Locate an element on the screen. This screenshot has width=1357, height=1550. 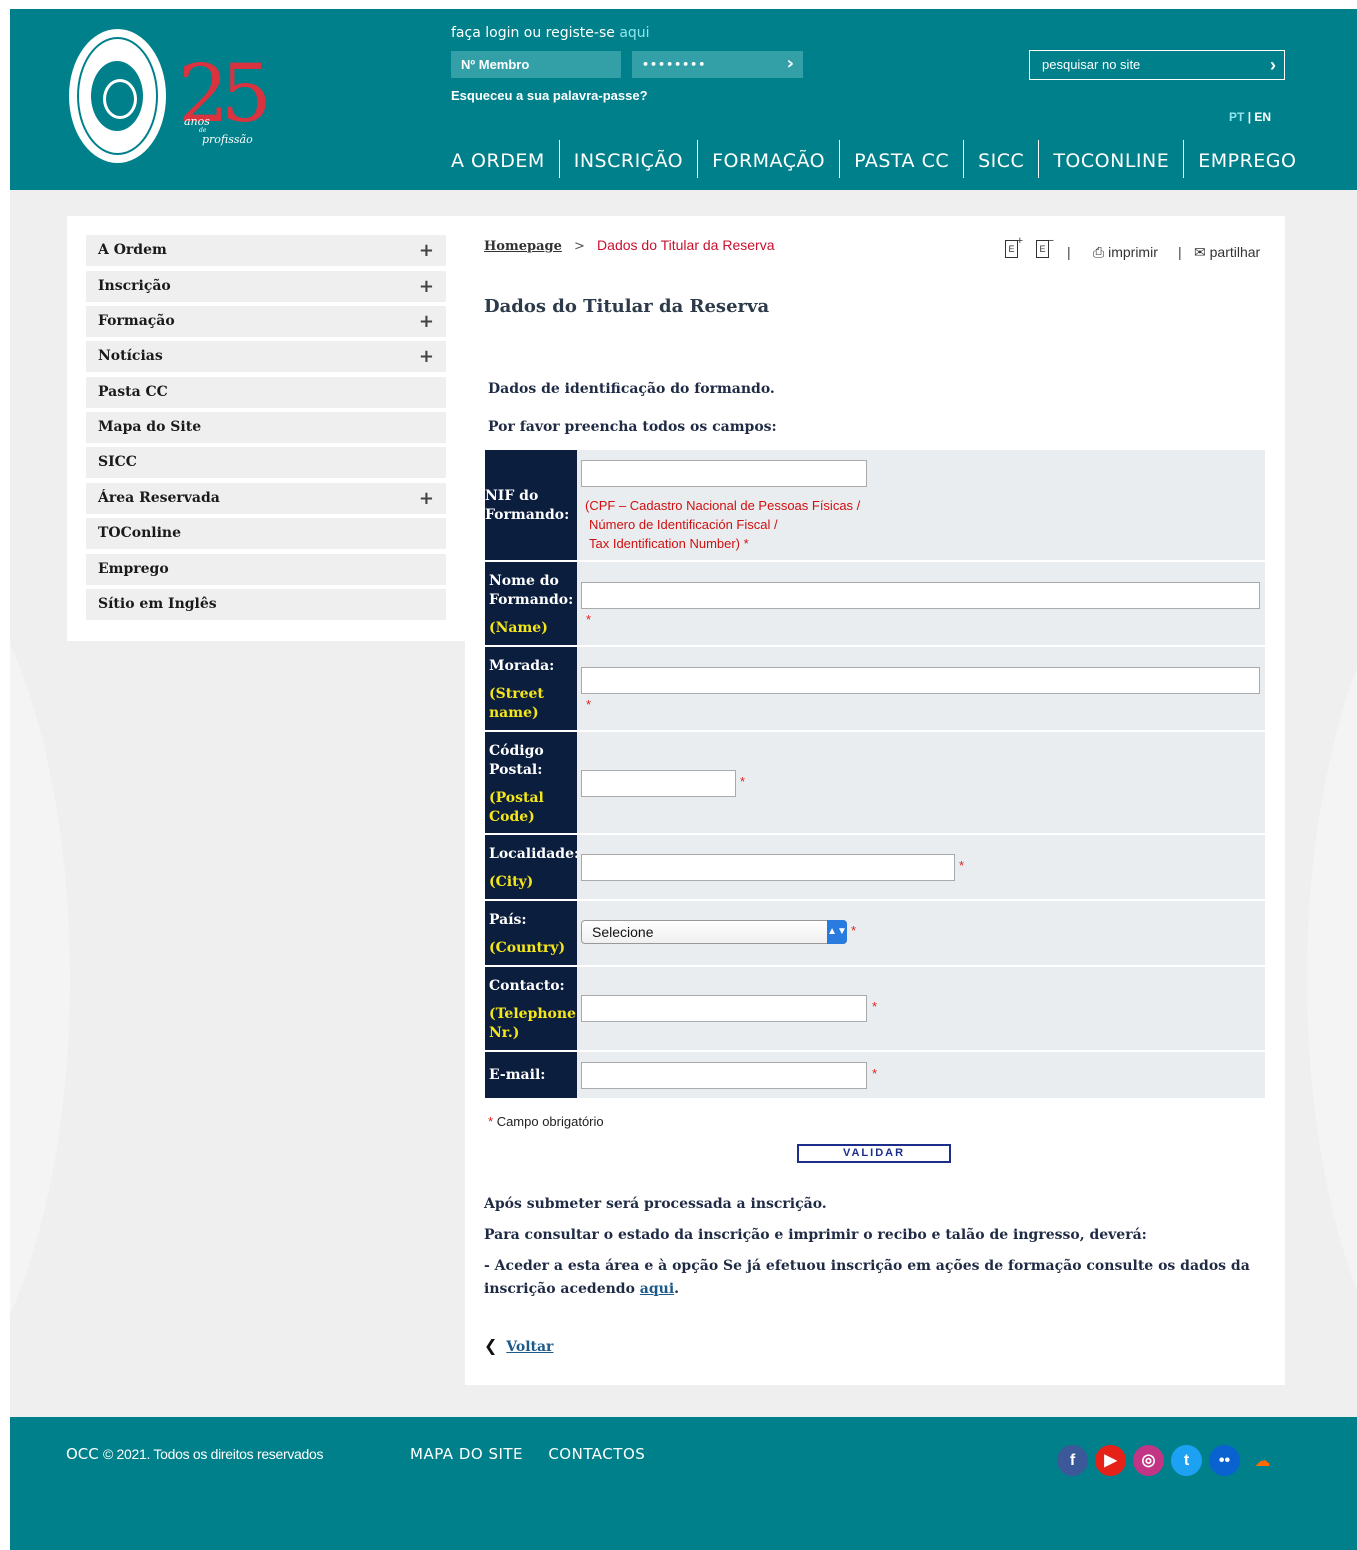
twitter-icon: t is located at coordinates (1186, 1460).